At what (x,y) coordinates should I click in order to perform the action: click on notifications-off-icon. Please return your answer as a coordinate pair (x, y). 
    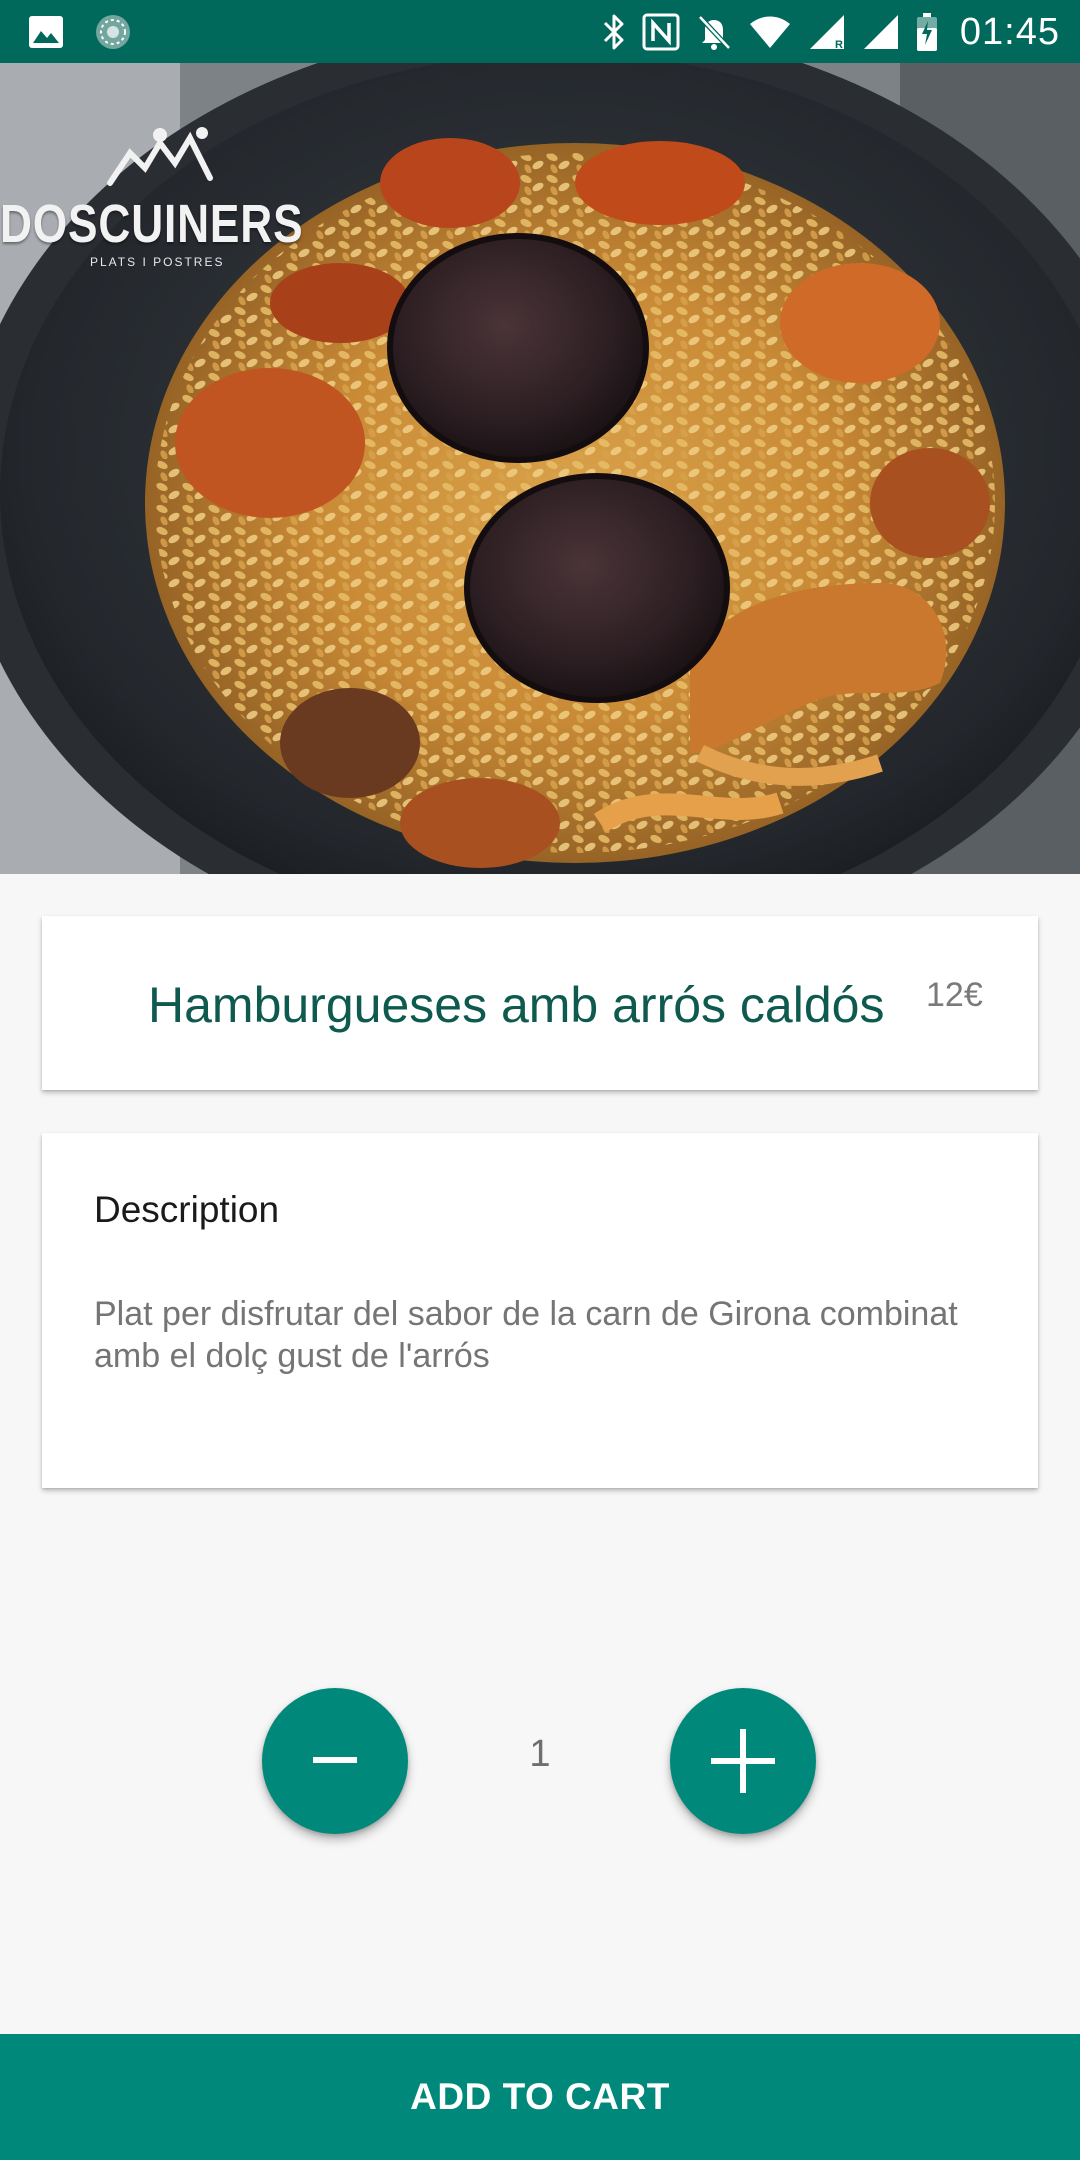
    Looking at the image, I should click on (714, 32).